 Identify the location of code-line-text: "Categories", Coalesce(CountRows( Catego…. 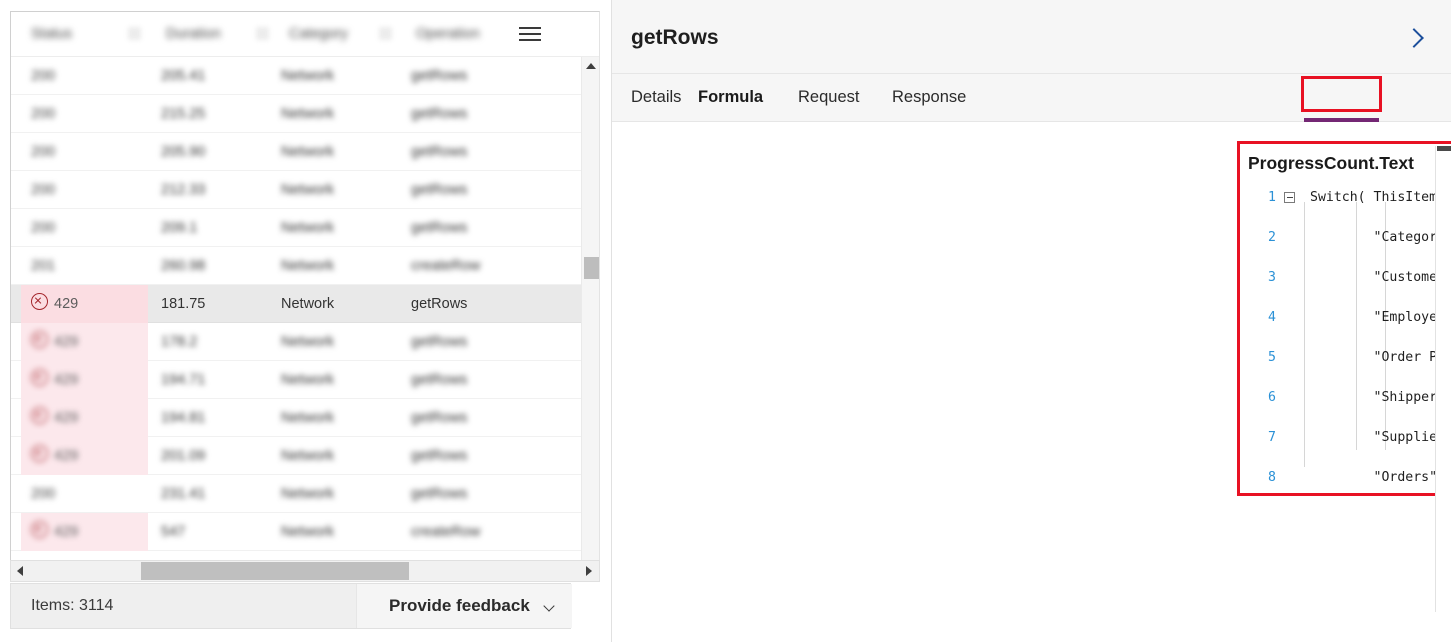
(1412, 237).